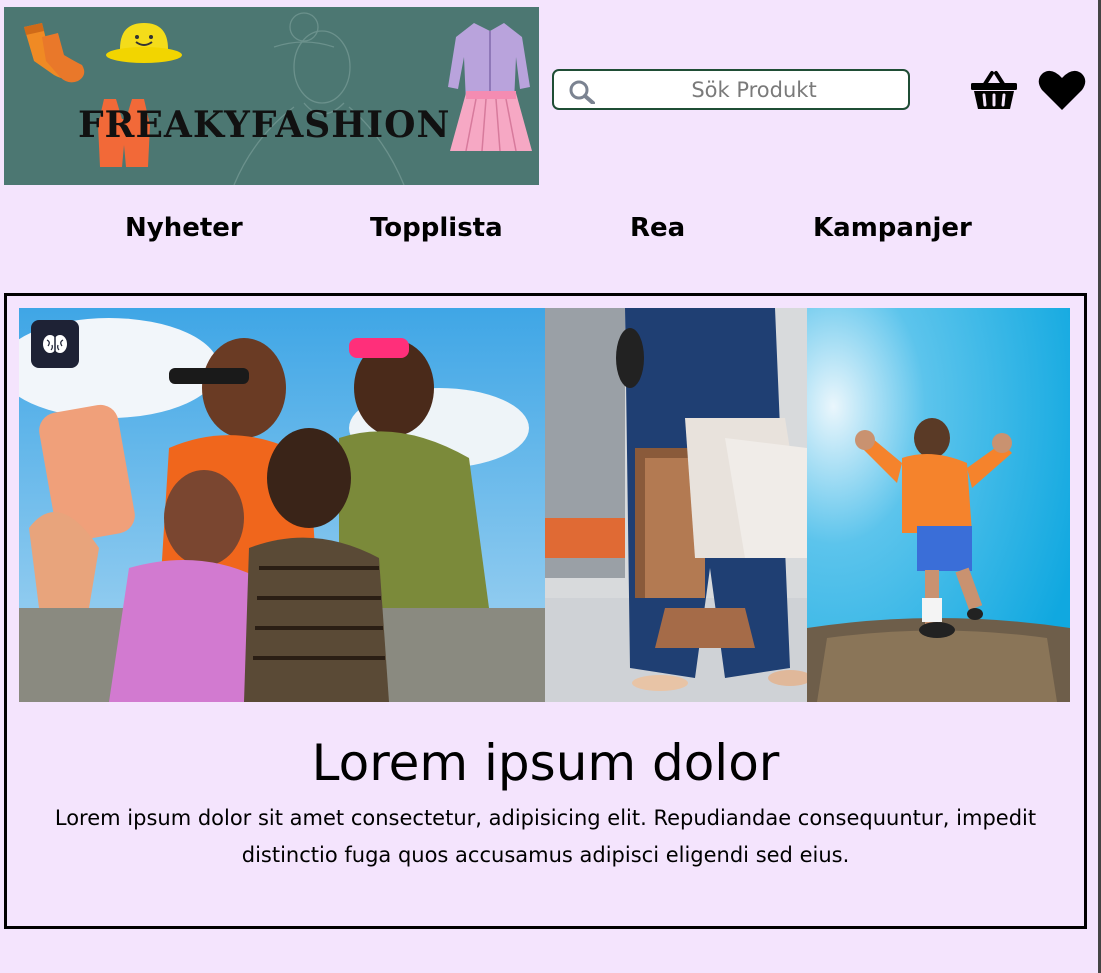 Image resolution: width=1101 pixels, height=973 pixels. Describe the element at coordinates (545, 763) in the screenshot. I see `hero-title: Lorem ipsum dolor` at that location.